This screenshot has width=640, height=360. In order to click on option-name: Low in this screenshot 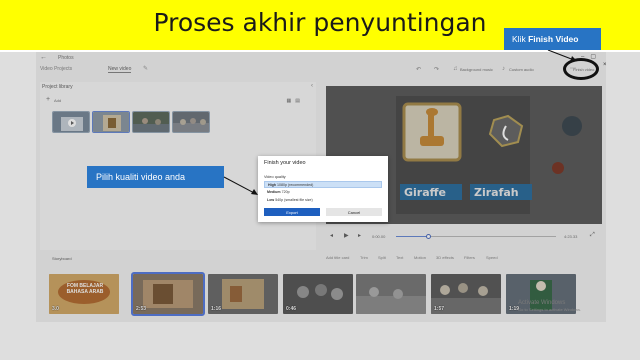, I will do `click(271, 200)`.